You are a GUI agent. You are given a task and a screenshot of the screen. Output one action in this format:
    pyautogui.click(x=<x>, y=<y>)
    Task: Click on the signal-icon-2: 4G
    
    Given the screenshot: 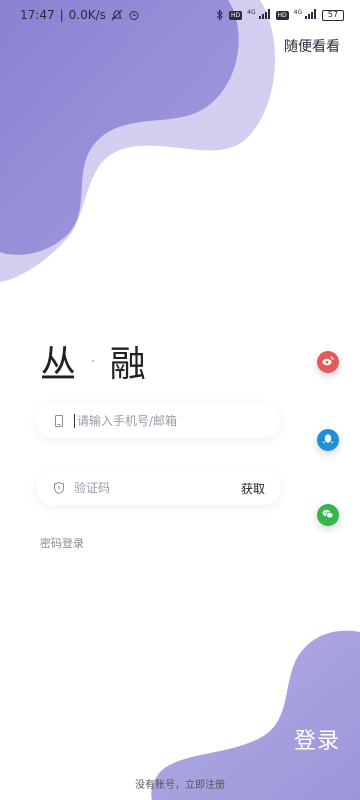 What is the action you would take?
    pyautogui.click(x=305, y=15)
    